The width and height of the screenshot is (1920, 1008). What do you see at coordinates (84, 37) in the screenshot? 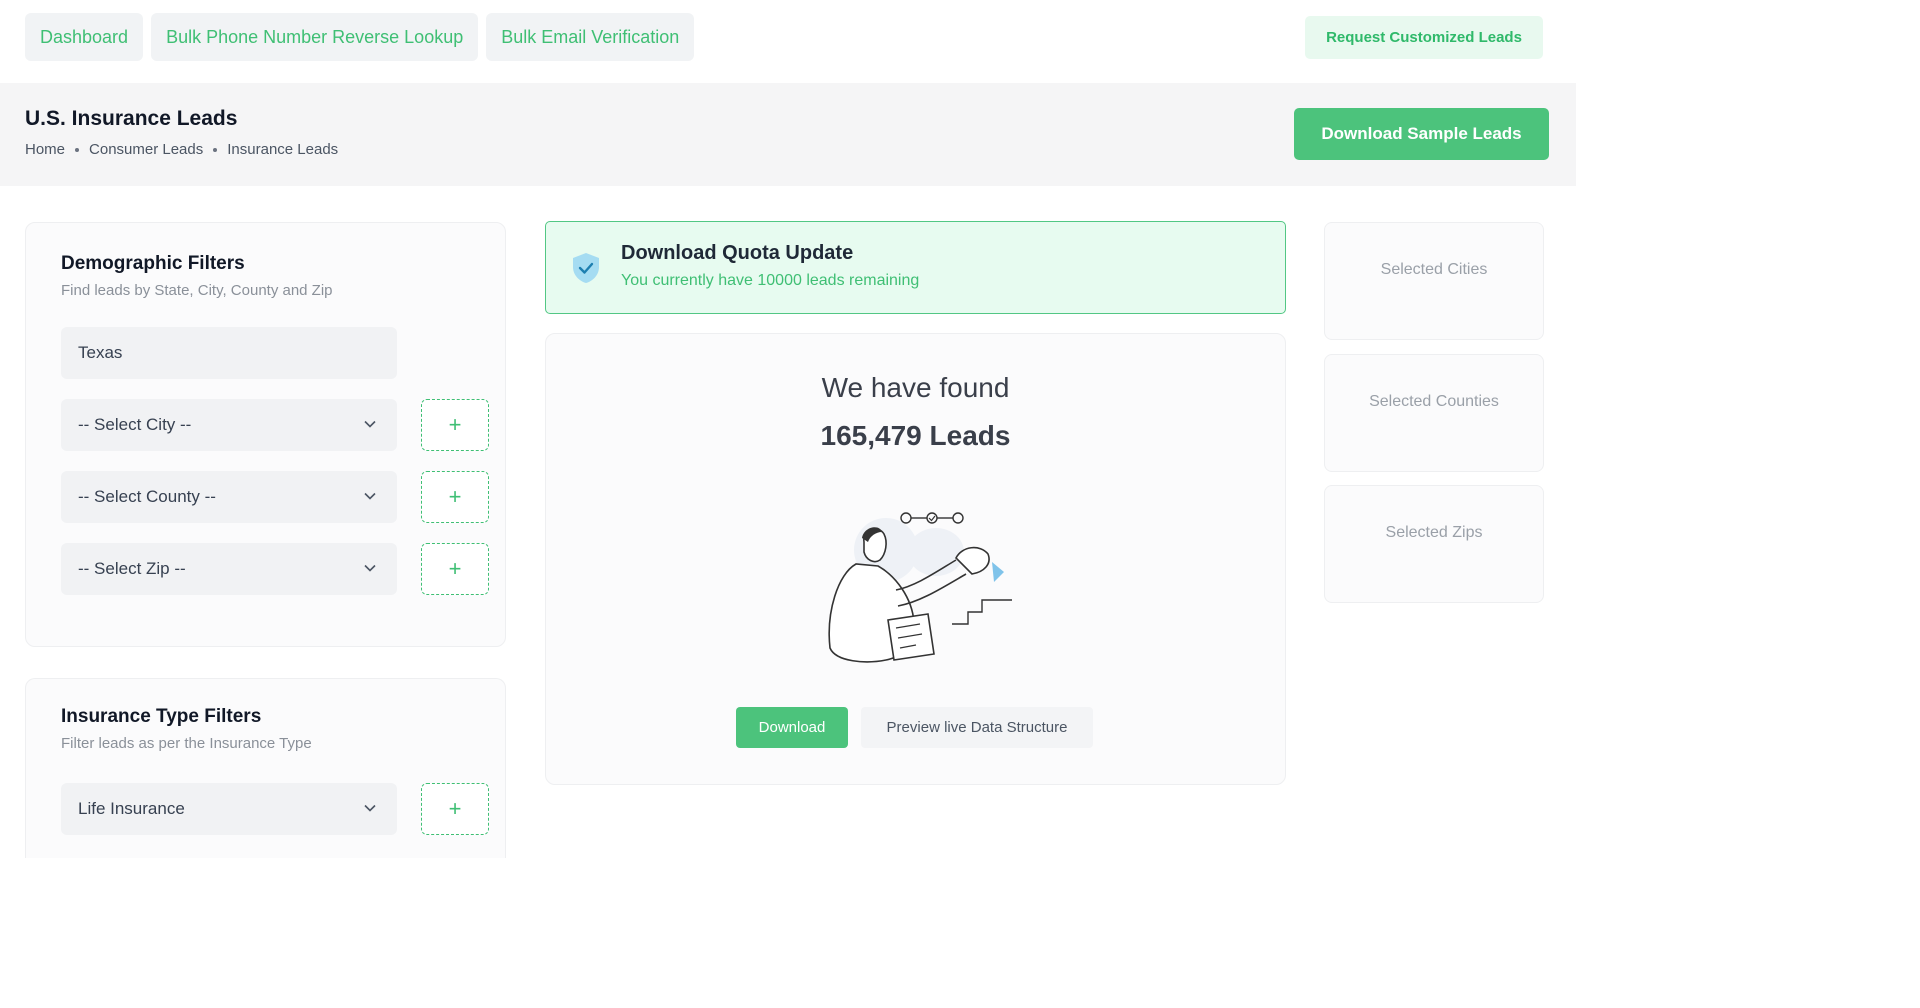
I see `nav-dashboard-button: Dashboard` at bounding box center [84, 37].